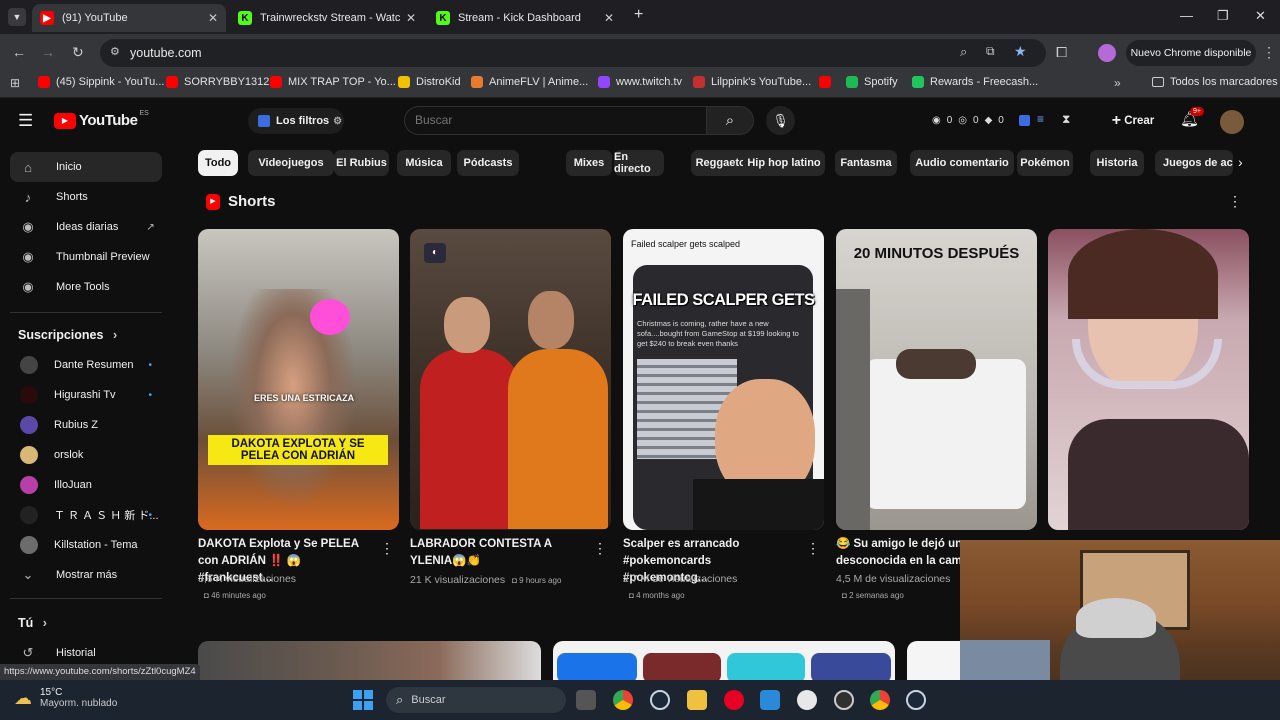  What do you see at coordinates (296, 121) in the screenshot?
I see `filters-button: Los filtros ⚙` at bounding box center [296, 121].